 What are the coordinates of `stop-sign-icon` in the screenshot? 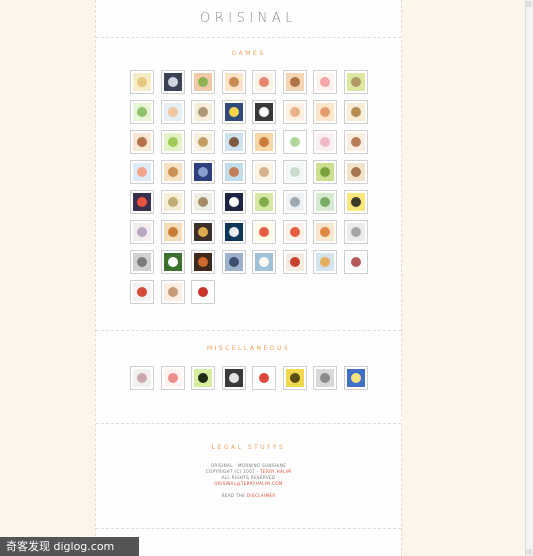 It's located at (264, 378).